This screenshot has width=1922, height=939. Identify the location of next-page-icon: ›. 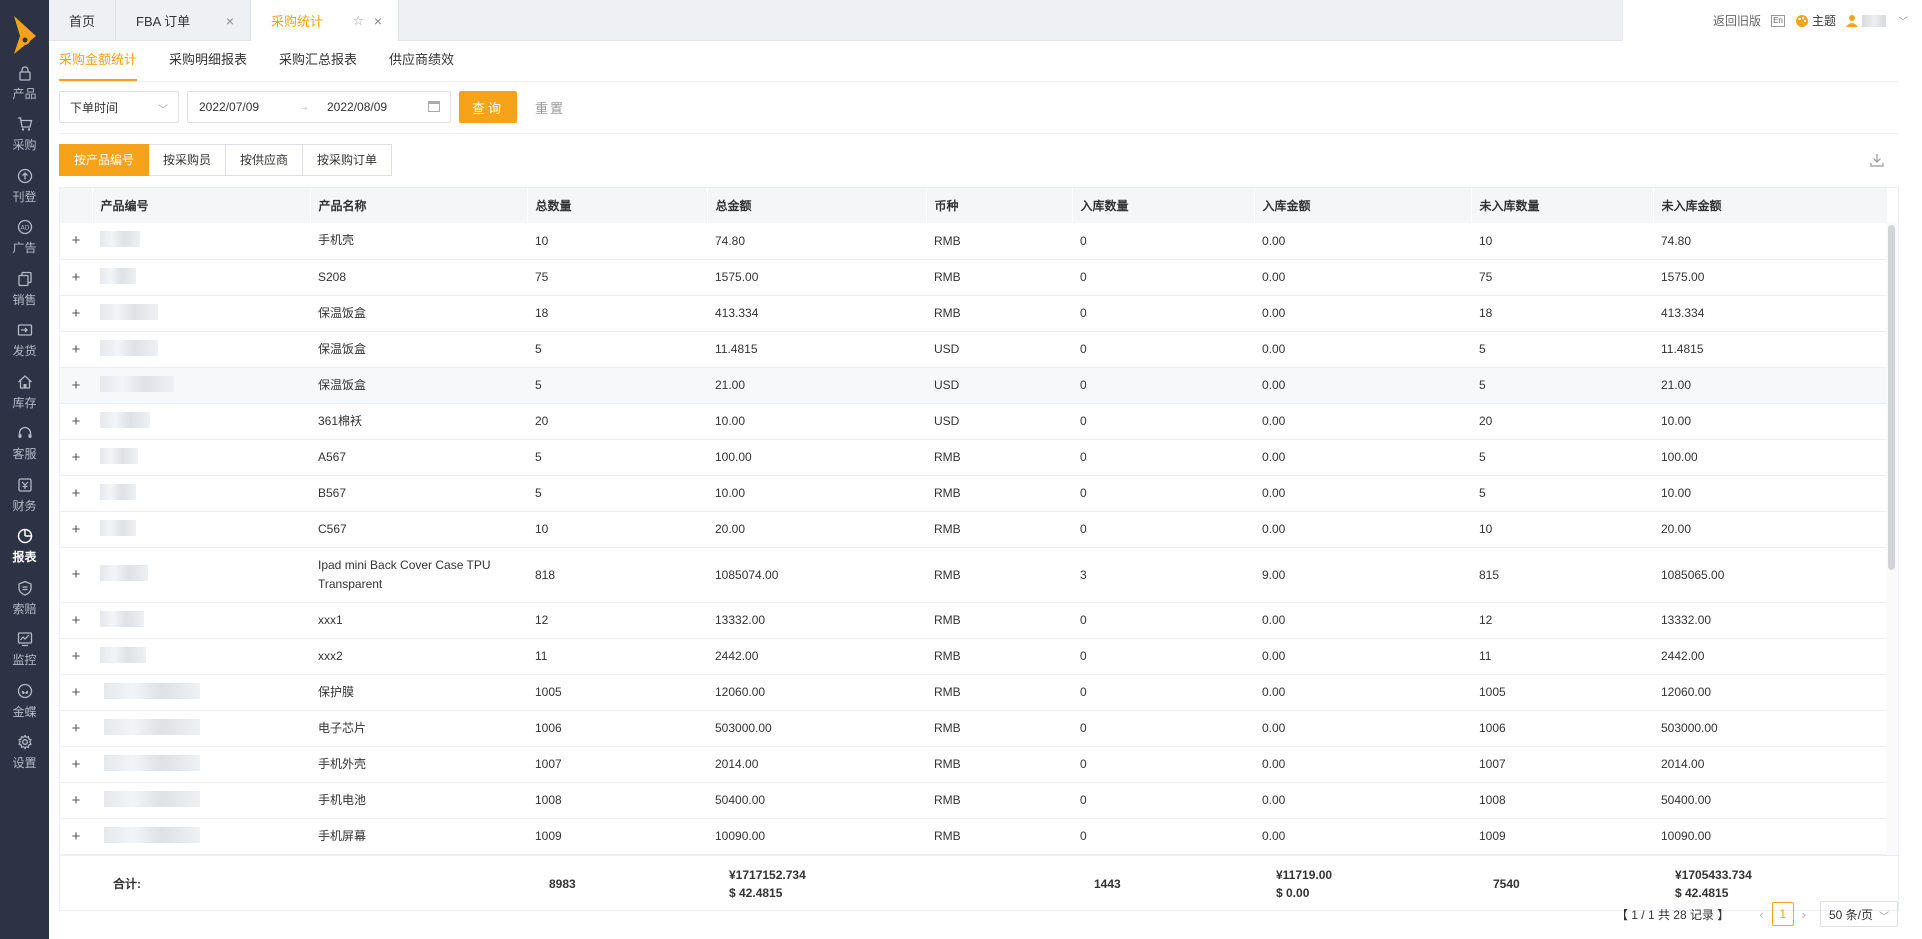
(1804, 914).